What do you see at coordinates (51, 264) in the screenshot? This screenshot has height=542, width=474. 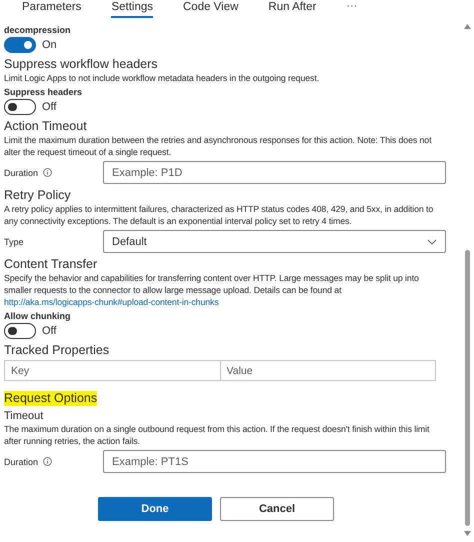 I see `section-heading: Content Transfer` at bounding box center [51, 264].